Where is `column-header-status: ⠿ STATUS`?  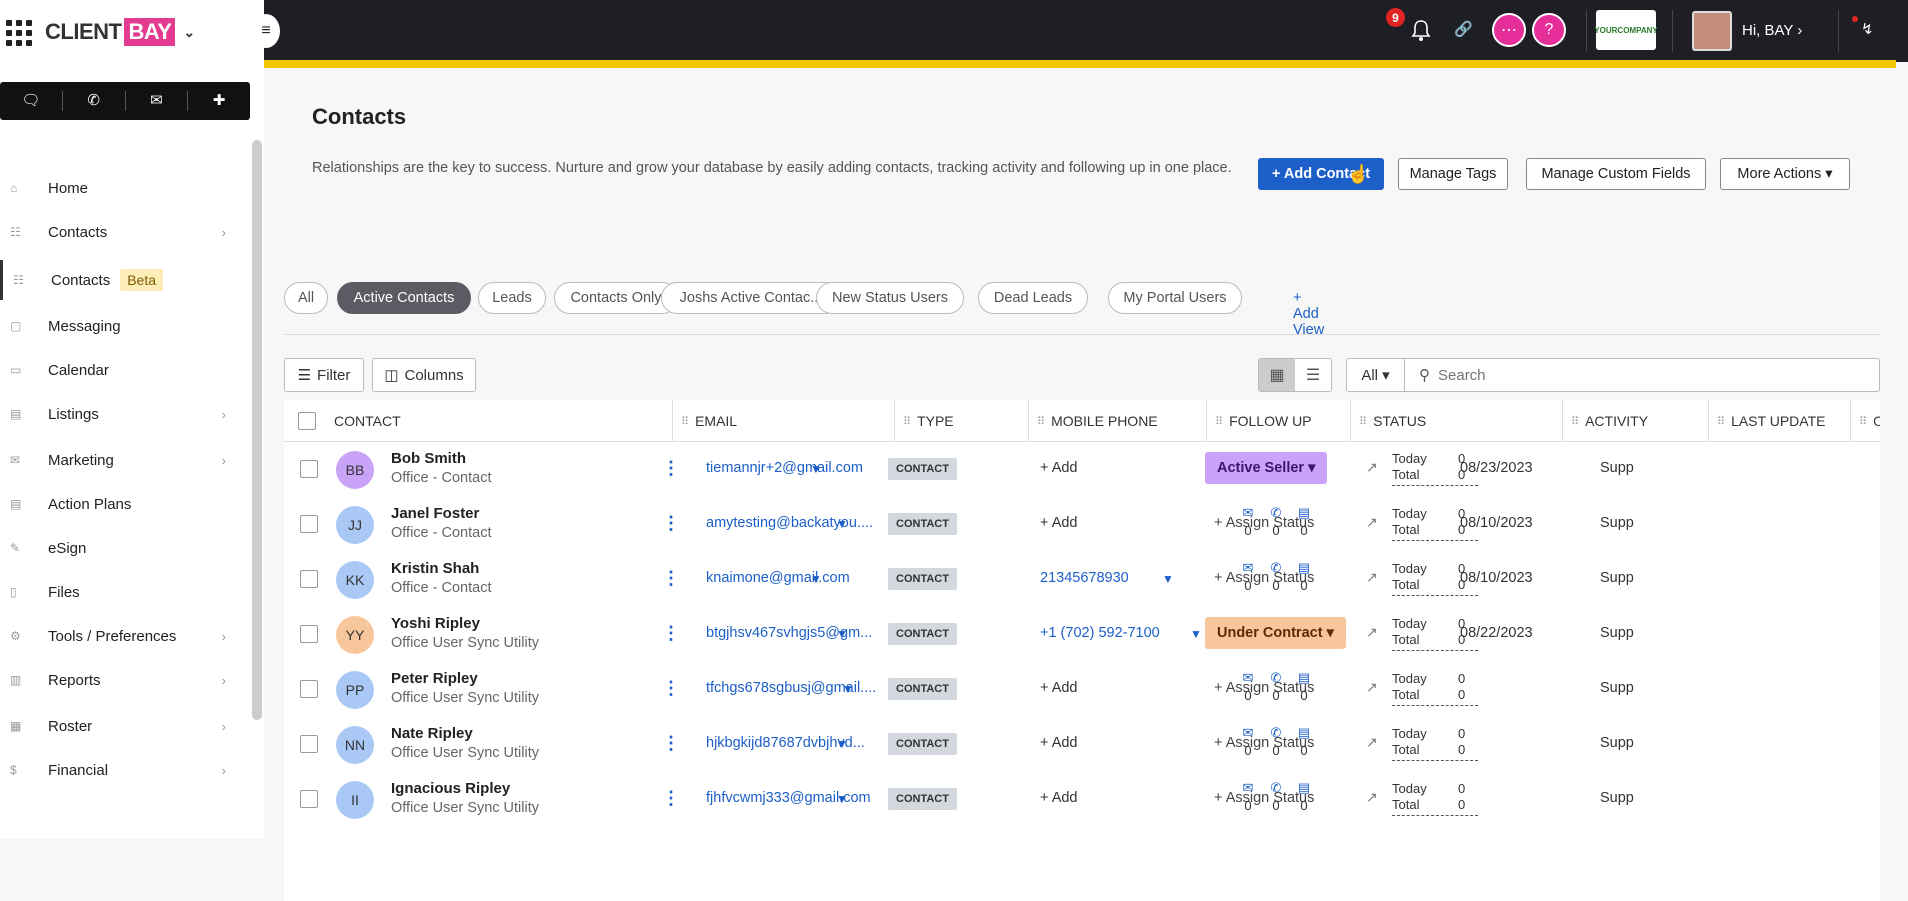
column-header-status: ⠿ STATUS is located at coordinates (1388, 421).